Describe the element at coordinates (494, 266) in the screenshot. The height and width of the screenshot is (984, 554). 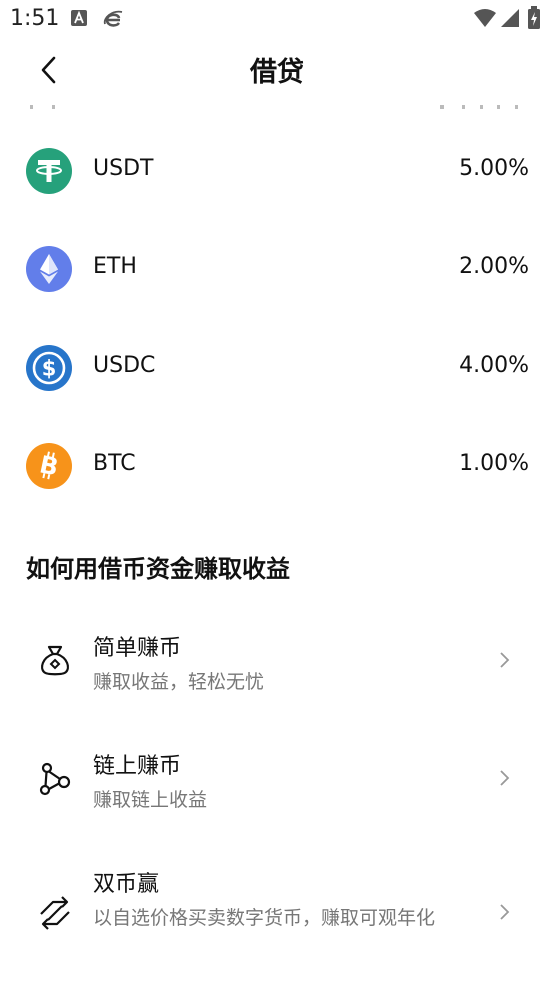
I see `coin-rate: 2.00%` at that location.